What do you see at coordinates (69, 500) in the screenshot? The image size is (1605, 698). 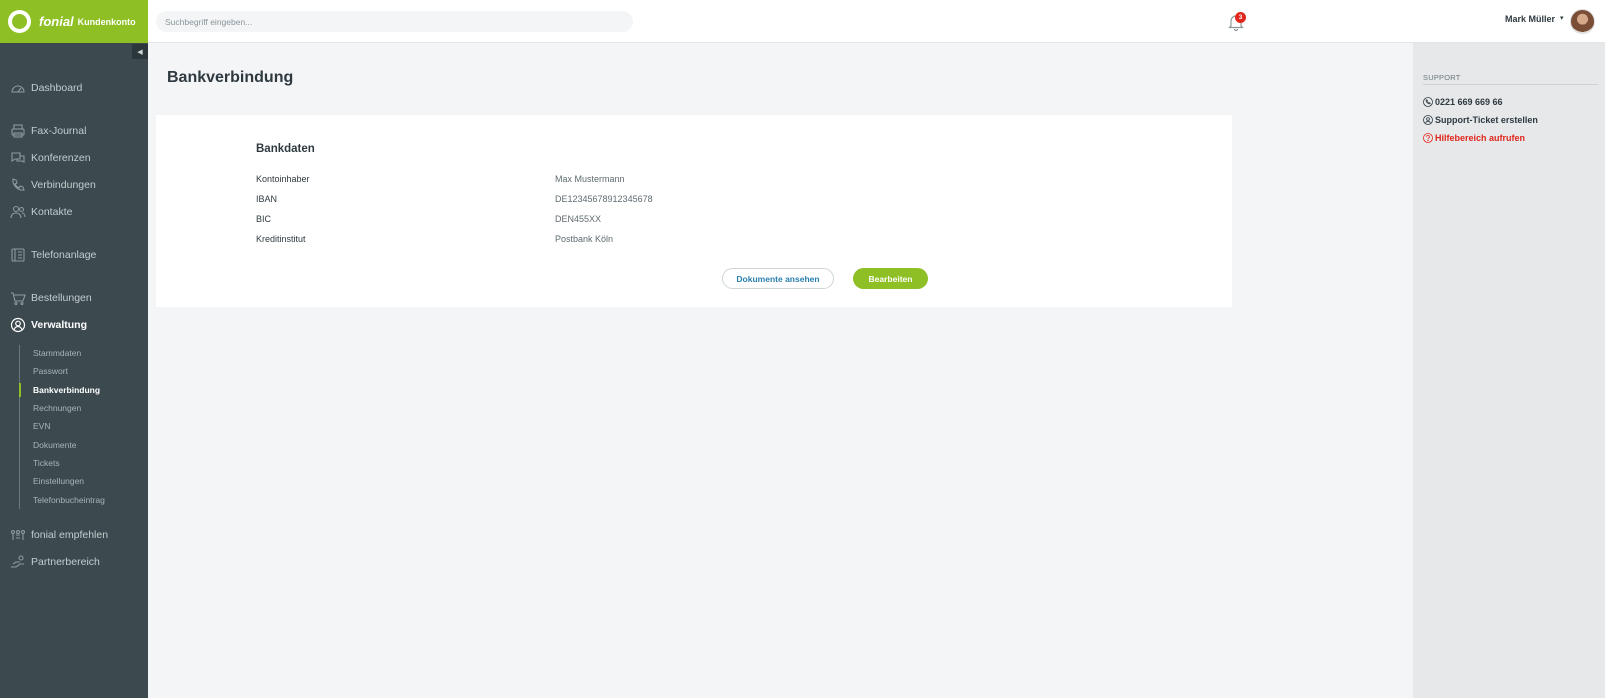 I see `submenu-item-telefonbucheintrag: Telefonbucheintrag` at bounding box center [69, 500].